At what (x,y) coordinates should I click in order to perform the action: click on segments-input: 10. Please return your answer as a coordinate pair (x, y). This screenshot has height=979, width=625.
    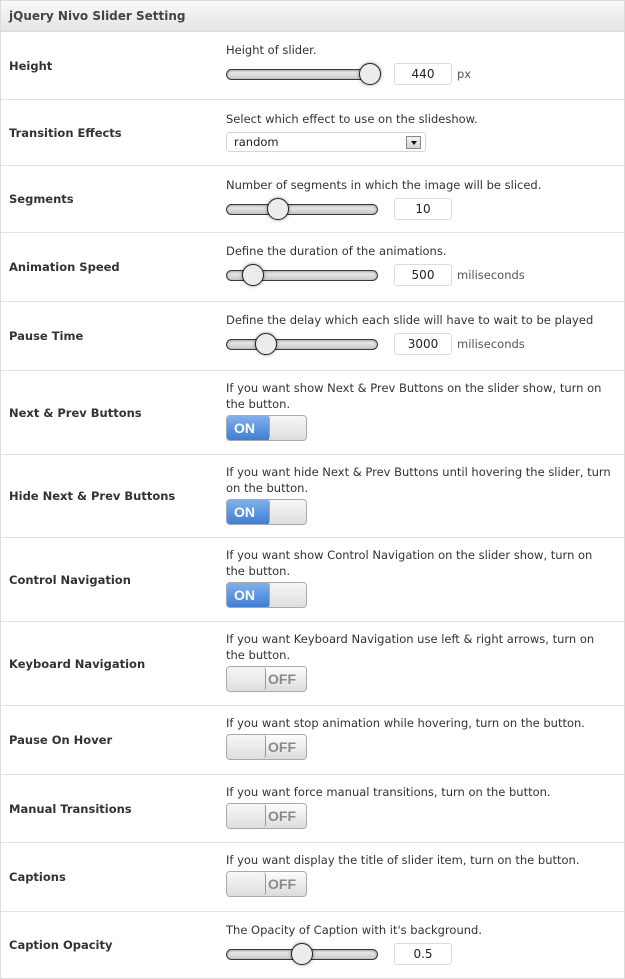
    Looking at the image, I should click on (423, 209).